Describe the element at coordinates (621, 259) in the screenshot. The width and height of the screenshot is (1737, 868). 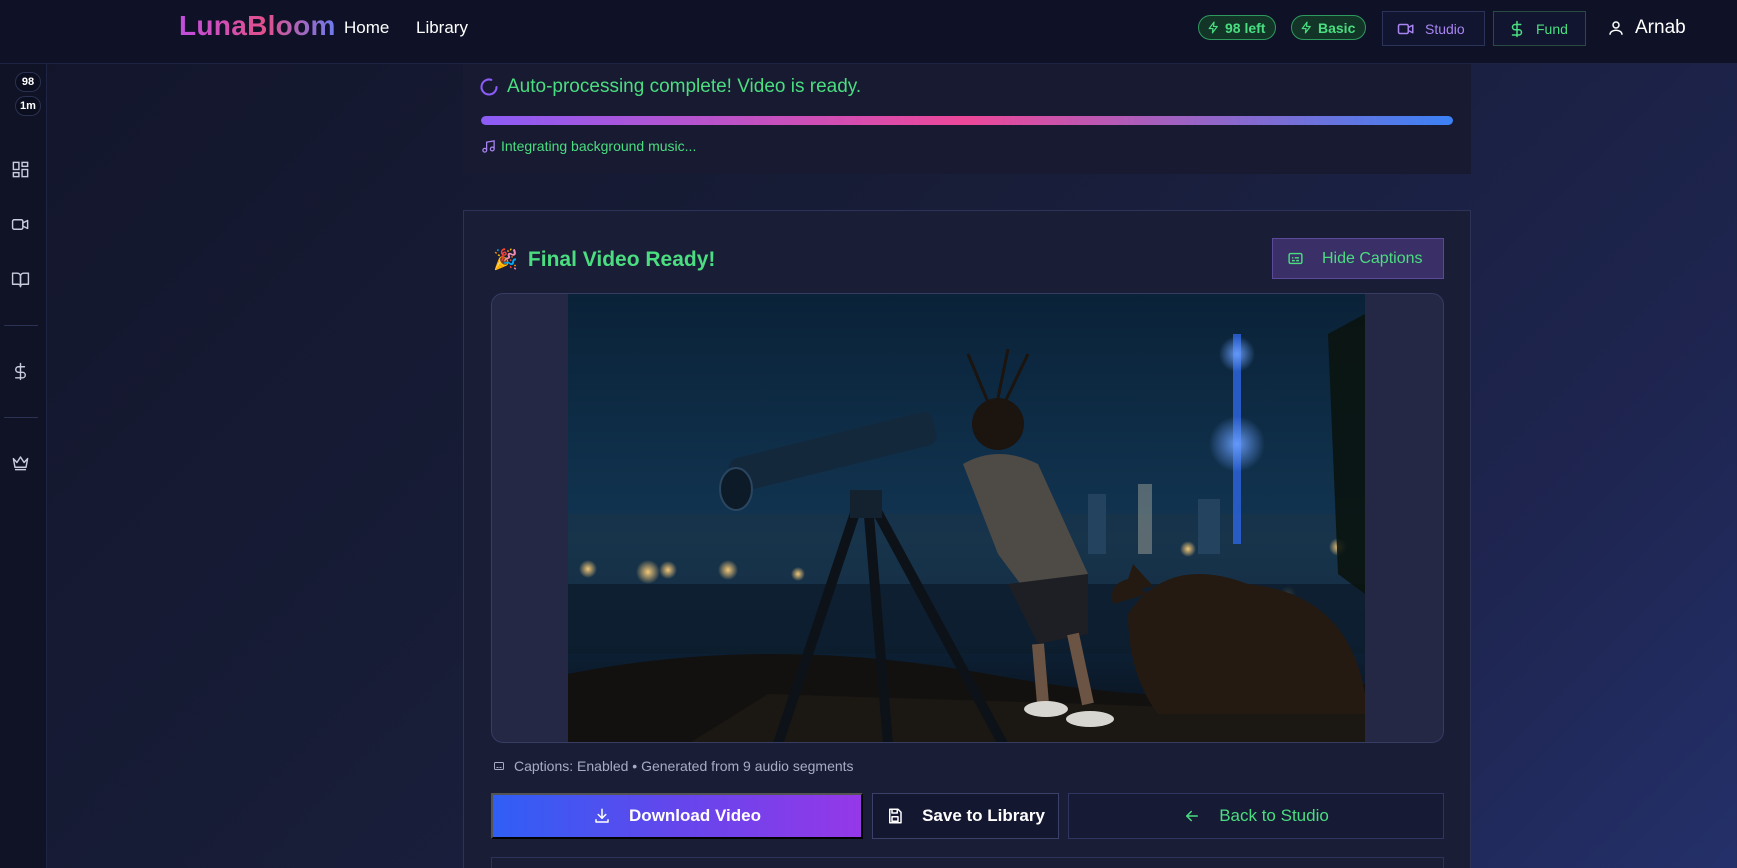
I see `final-video-title: Final Video Ready!` at that location.